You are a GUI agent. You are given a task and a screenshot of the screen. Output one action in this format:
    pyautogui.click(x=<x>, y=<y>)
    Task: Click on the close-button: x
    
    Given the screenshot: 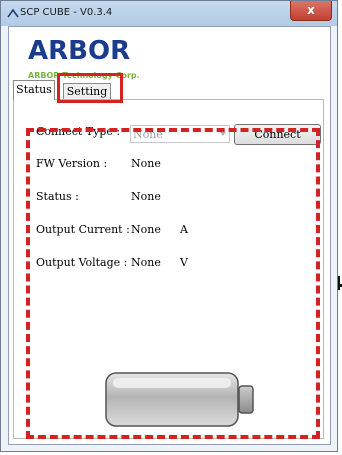 What is the action you would take?
    pyautogui.click(x=311, y=11)
    